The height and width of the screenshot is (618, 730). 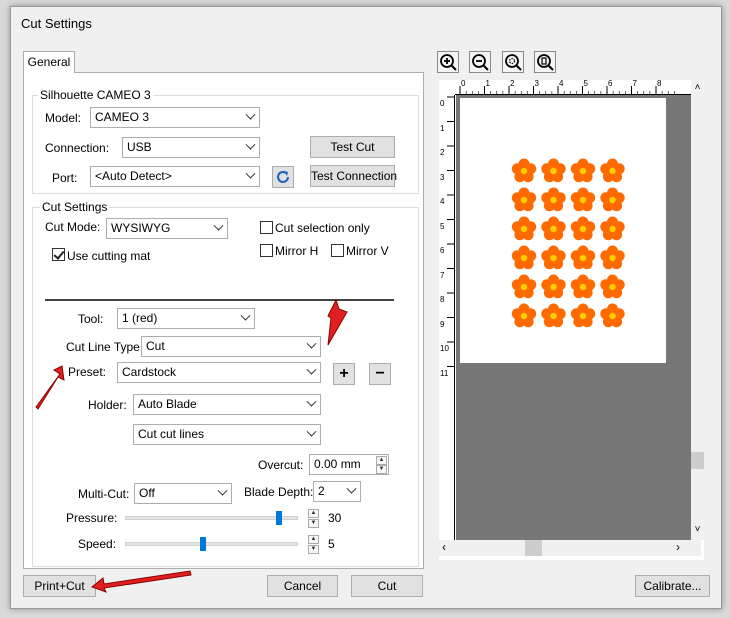 What do you see at coordinates (50, 387) in the screenshot?
I see `arrow-to-preset-label` at bounding box center [50, 387].